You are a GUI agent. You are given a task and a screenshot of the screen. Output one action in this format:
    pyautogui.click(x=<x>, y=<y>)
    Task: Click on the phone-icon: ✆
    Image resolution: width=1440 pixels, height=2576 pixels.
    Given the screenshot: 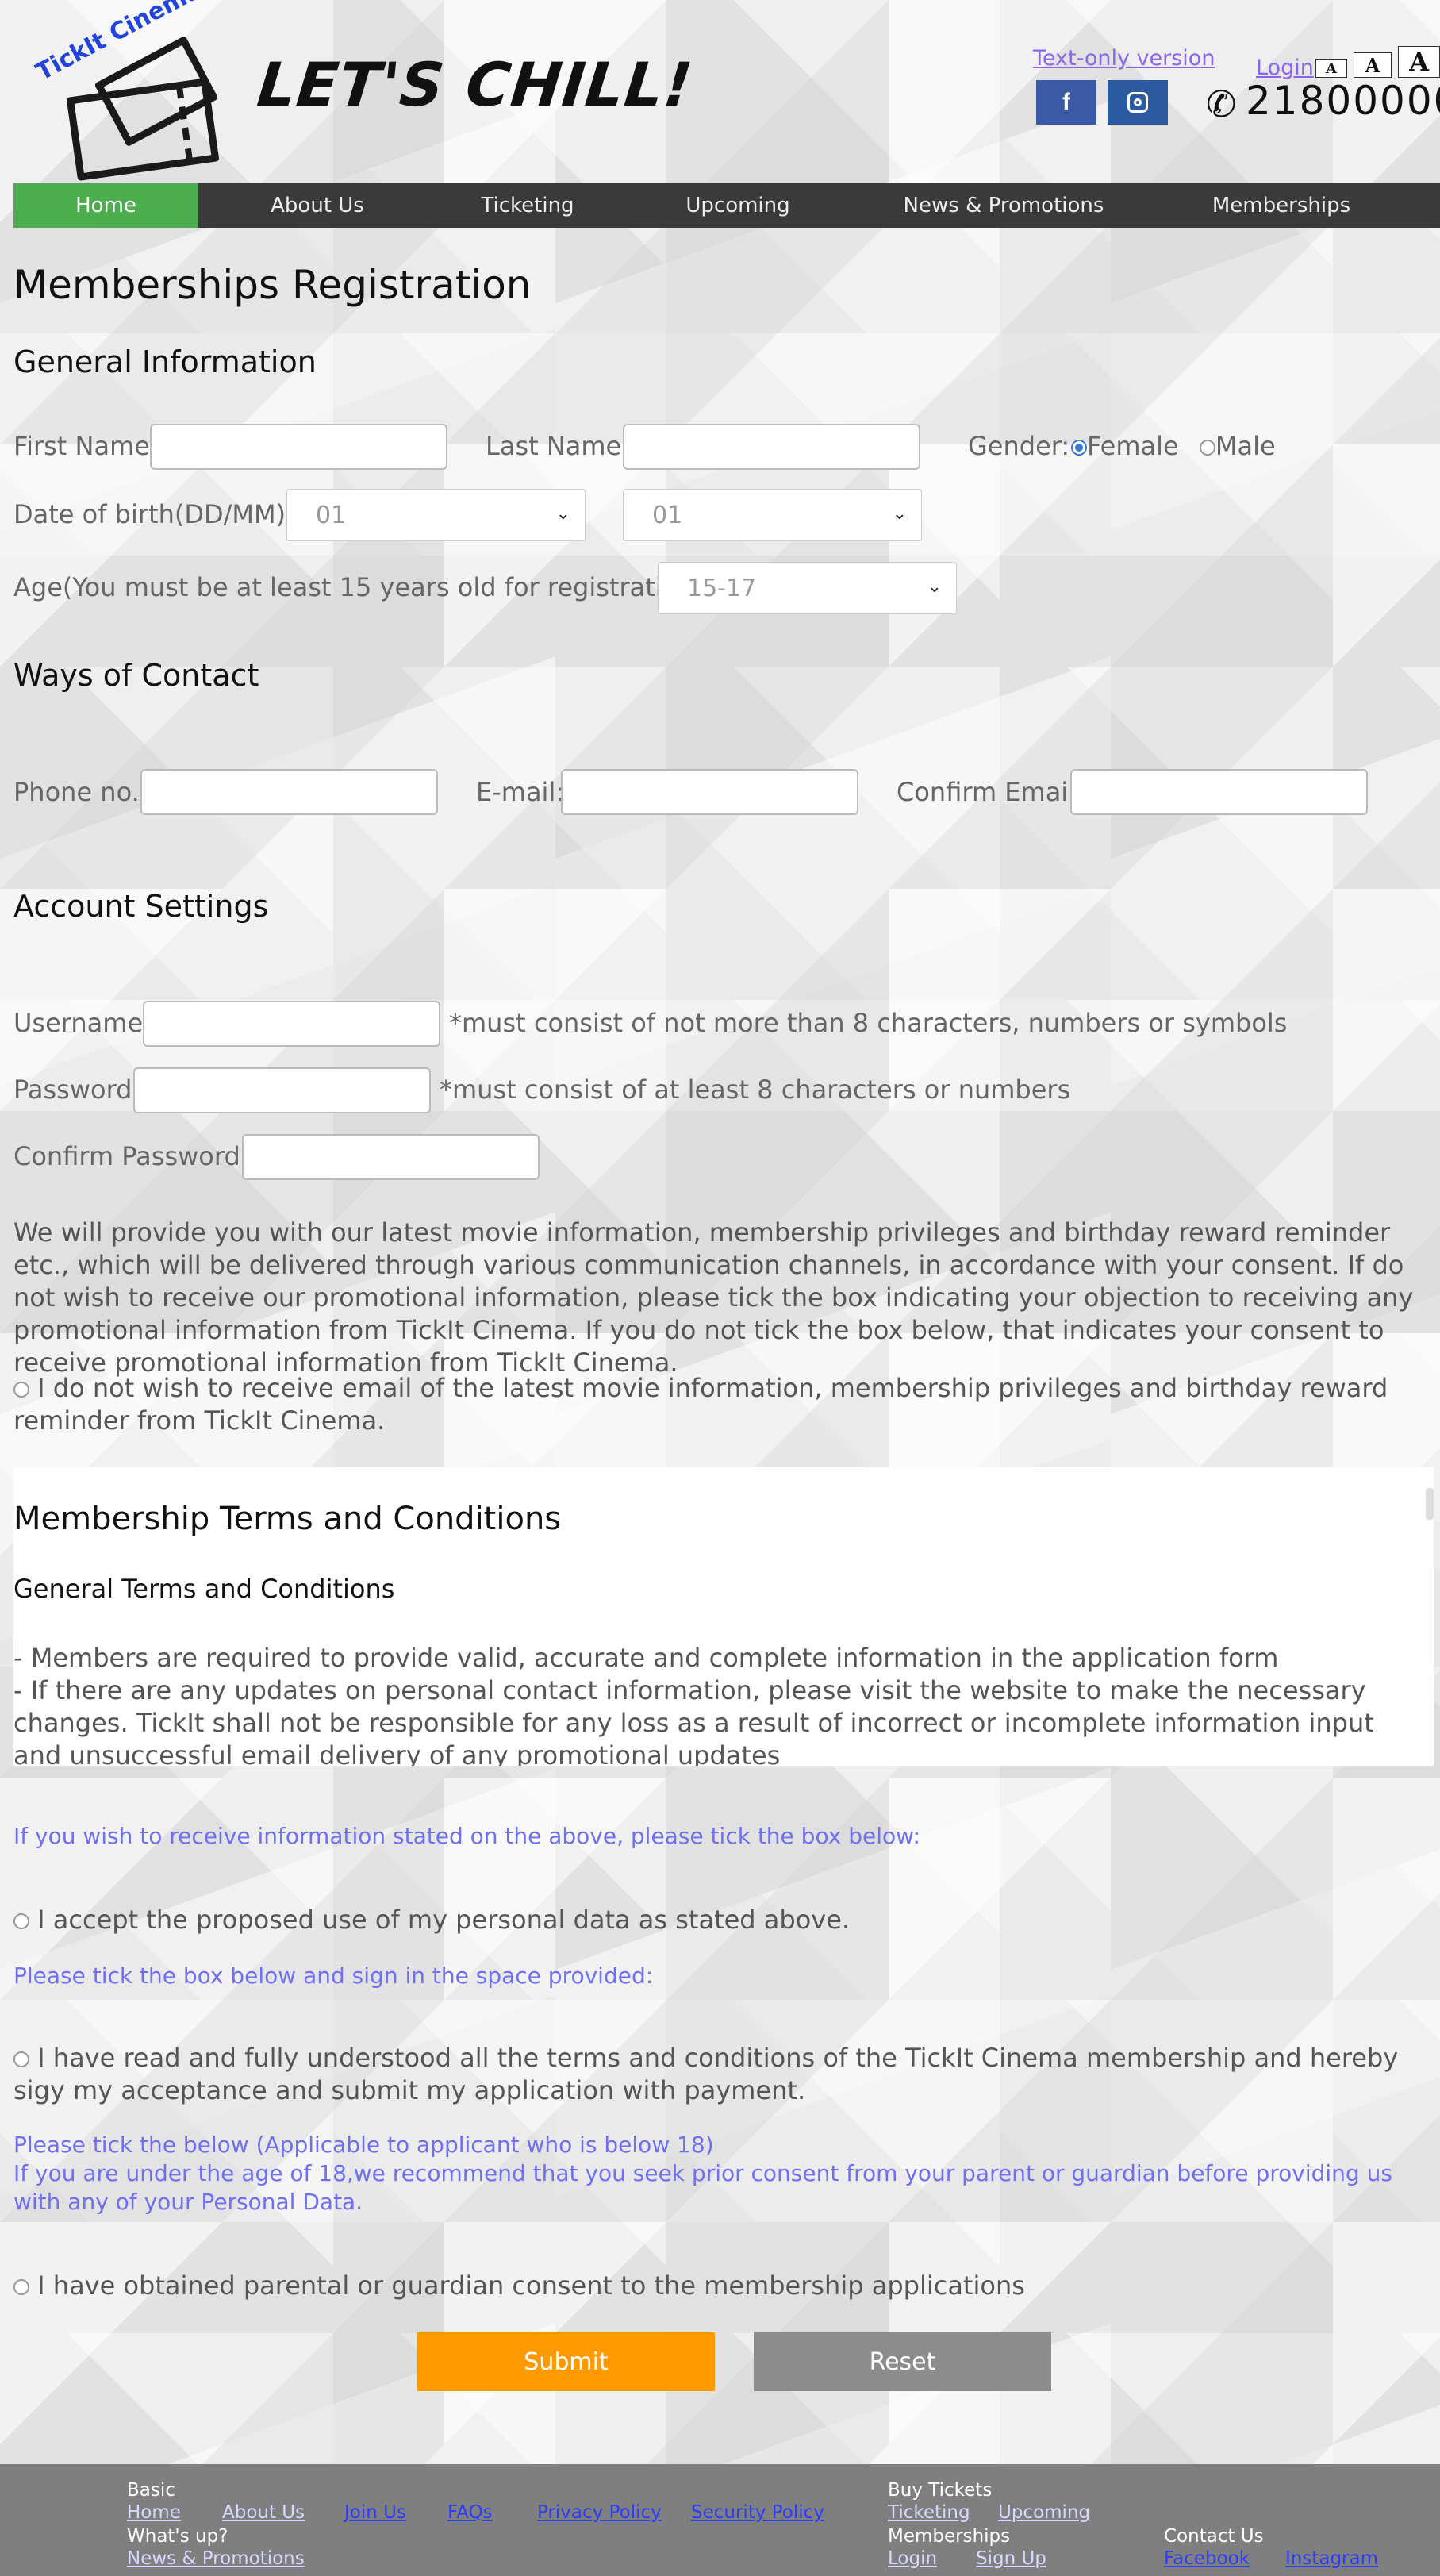 What is the action you would take?
    pyautogui.click(x=1222, y=104)
    